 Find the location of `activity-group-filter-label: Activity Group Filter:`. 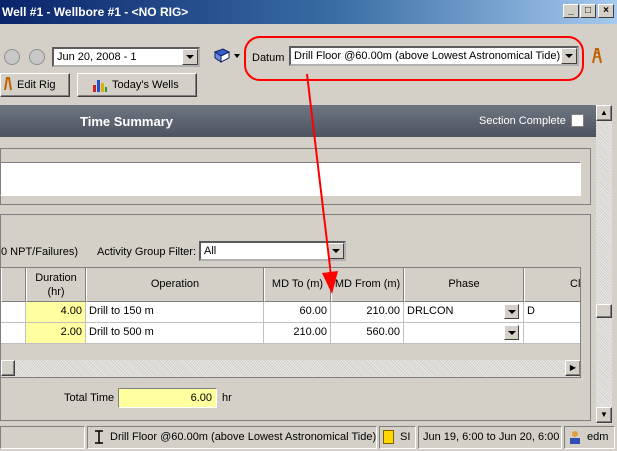

activity-group-filter-label: Activity Group Filter: is located at coordinates (147, 252).